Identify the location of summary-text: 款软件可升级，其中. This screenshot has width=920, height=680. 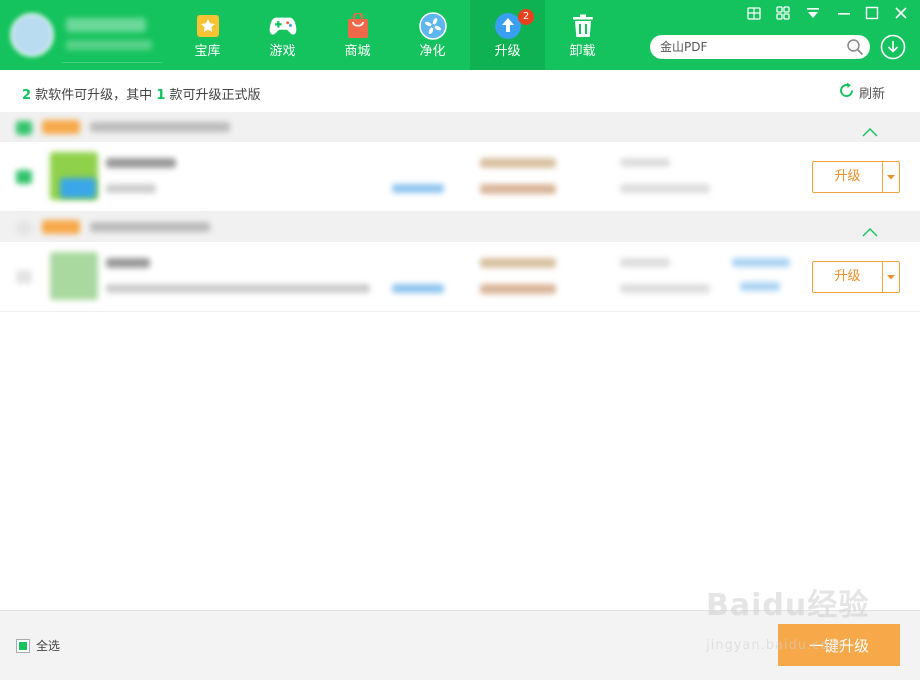
(94, 95).